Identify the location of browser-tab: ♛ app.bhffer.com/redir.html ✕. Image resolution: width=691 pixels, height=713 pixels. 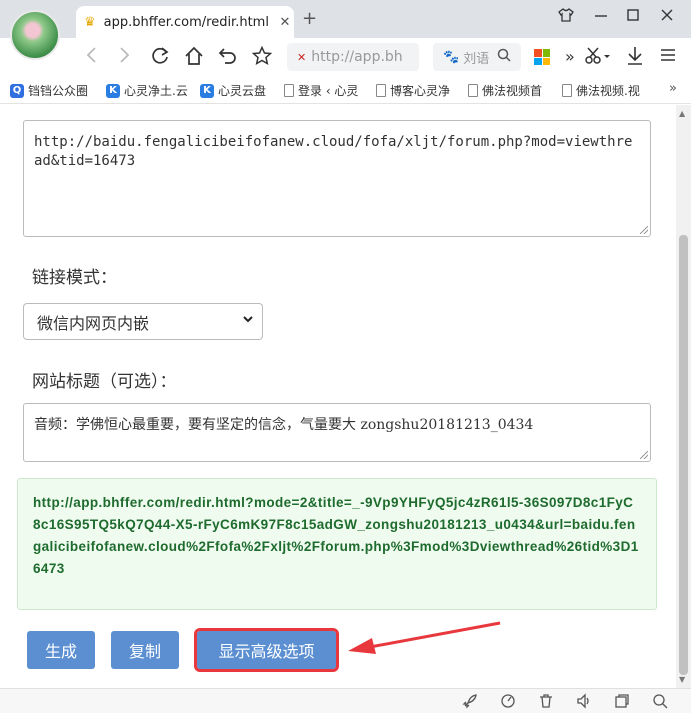
(185, 22).